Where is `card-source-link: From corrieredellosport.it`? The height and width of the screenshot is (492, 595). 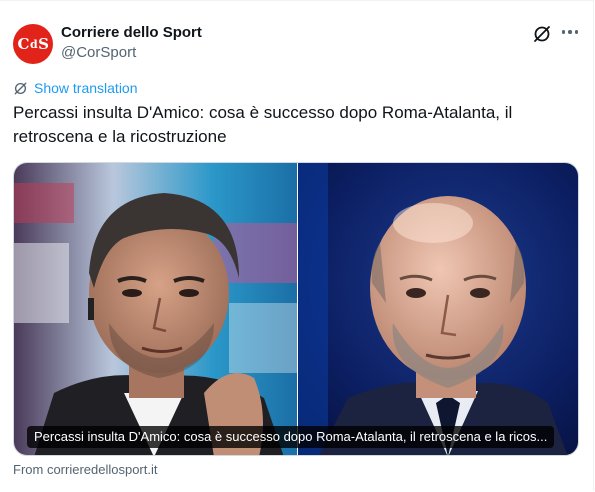 card-source-link: From corrieredellosport.it is located at coordinates (85, 469).